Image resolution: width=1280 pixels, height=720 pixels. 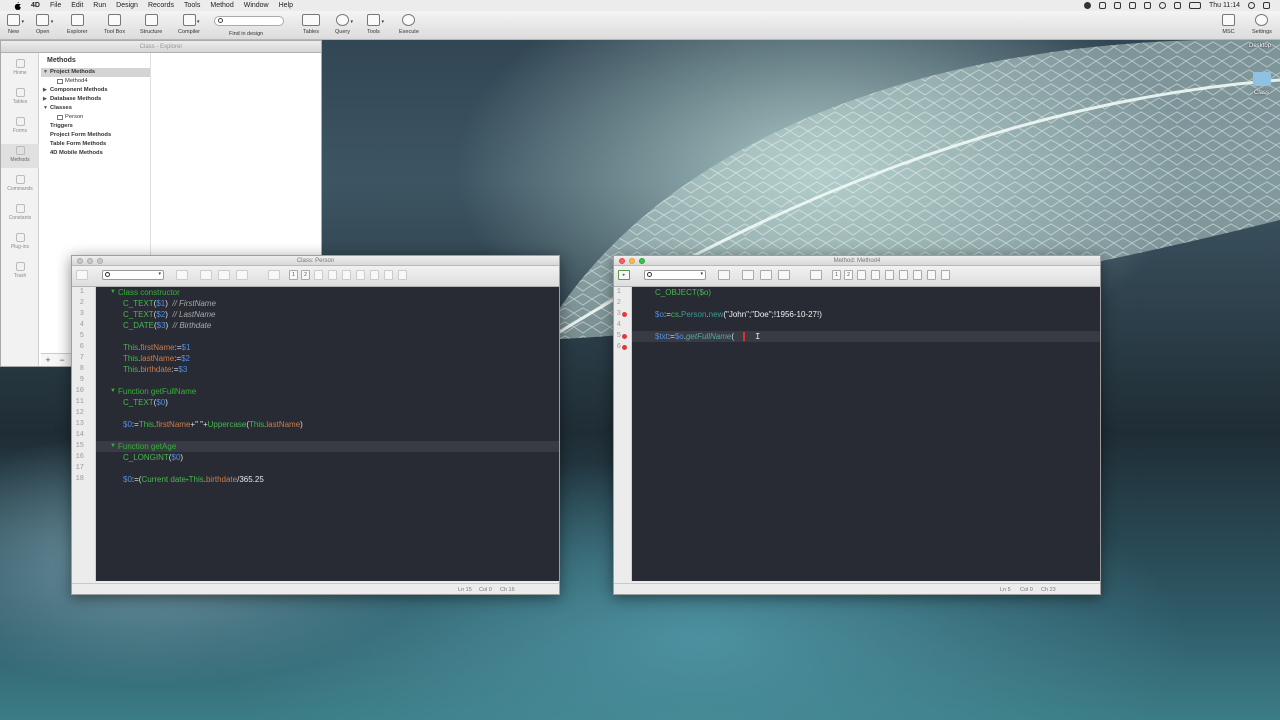 I want to click on node-table-form-methods: Table Form Methods, so click(x=95, y=144).